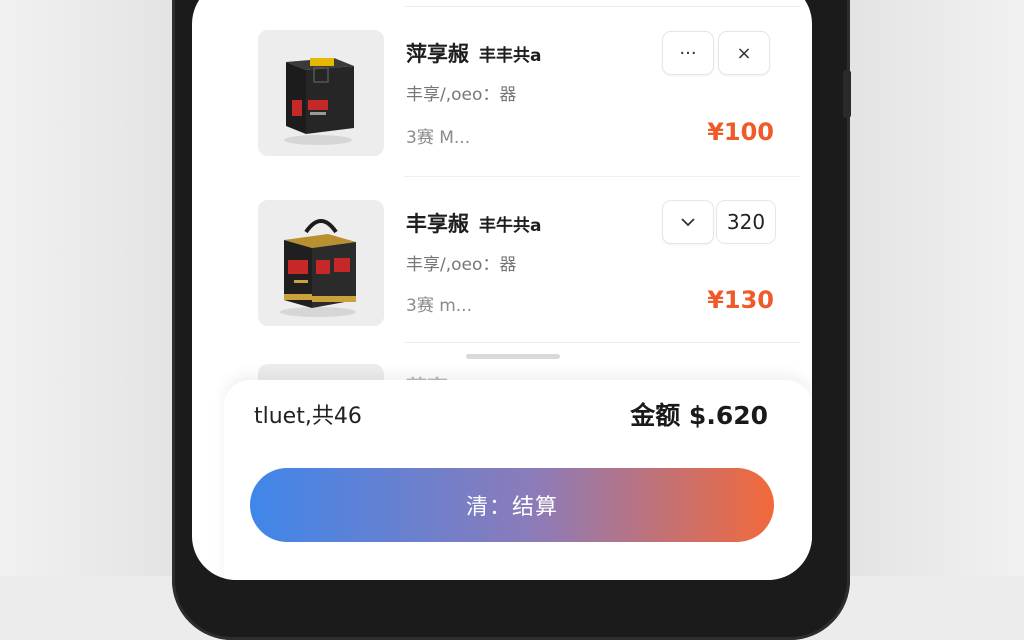 The image size is (1024, 640). I want to click on more-options-button: ···, so click(688, 53).